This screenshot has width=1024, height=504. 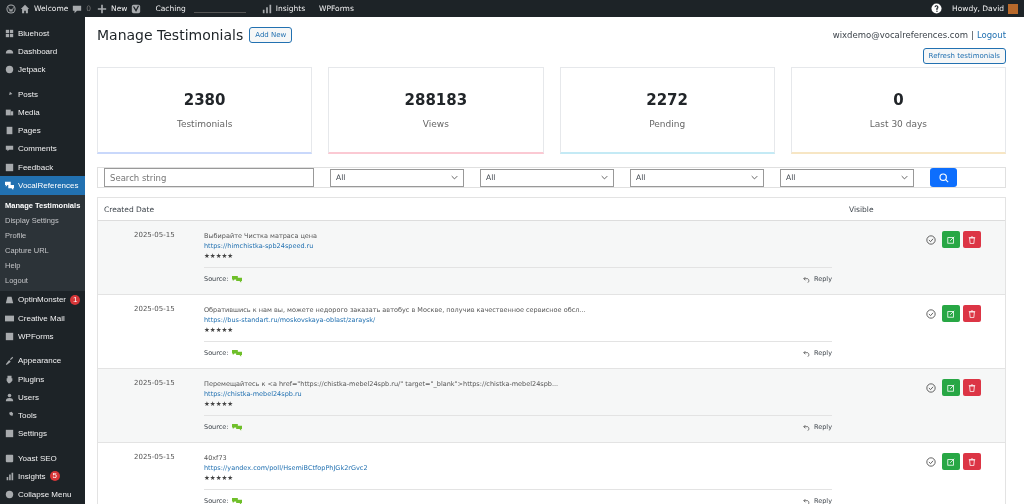 What do you see at coordinates (42, 415) in the screenshot?
I see `menu-item: Tools` at bounding box center [42, 415].